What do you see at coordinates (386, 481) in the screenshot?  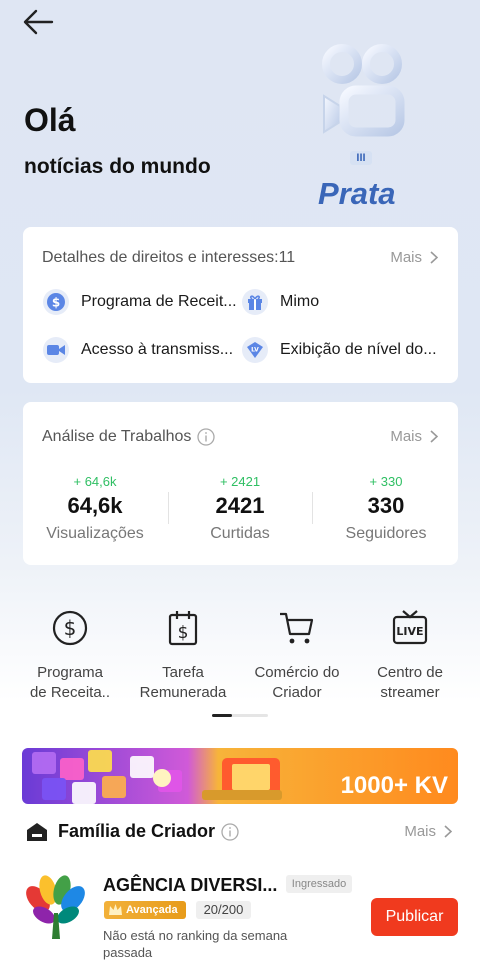 I see `stat-delta: + 330` at bounding box center [386, 481].